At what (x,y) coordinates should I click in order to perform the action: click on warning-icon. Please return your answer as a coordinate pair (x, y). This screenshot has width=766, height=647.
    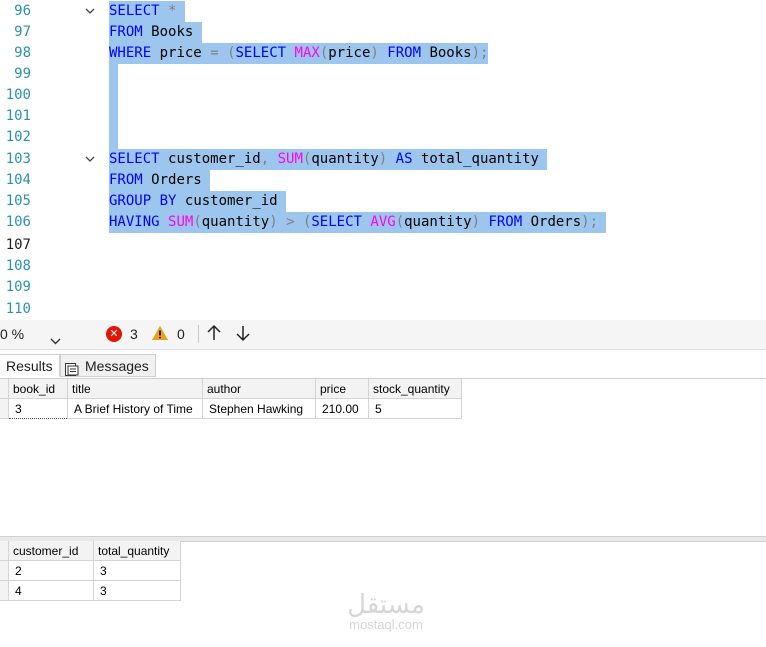
    Looking at the image, I should click on (160, 333).